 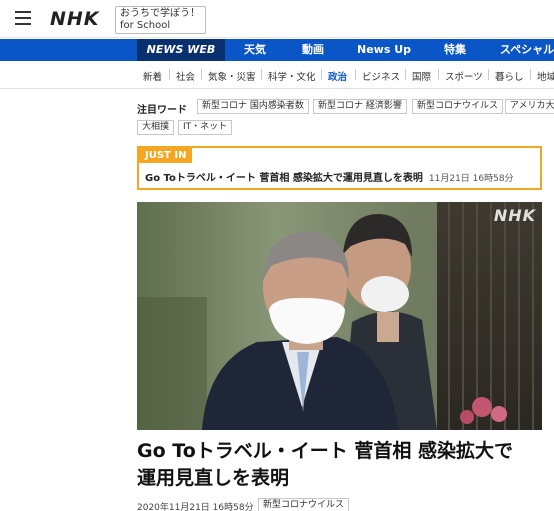 I want to click on for-school-link: おうちで学ぼう！ for School, so click(x=160, y=20).